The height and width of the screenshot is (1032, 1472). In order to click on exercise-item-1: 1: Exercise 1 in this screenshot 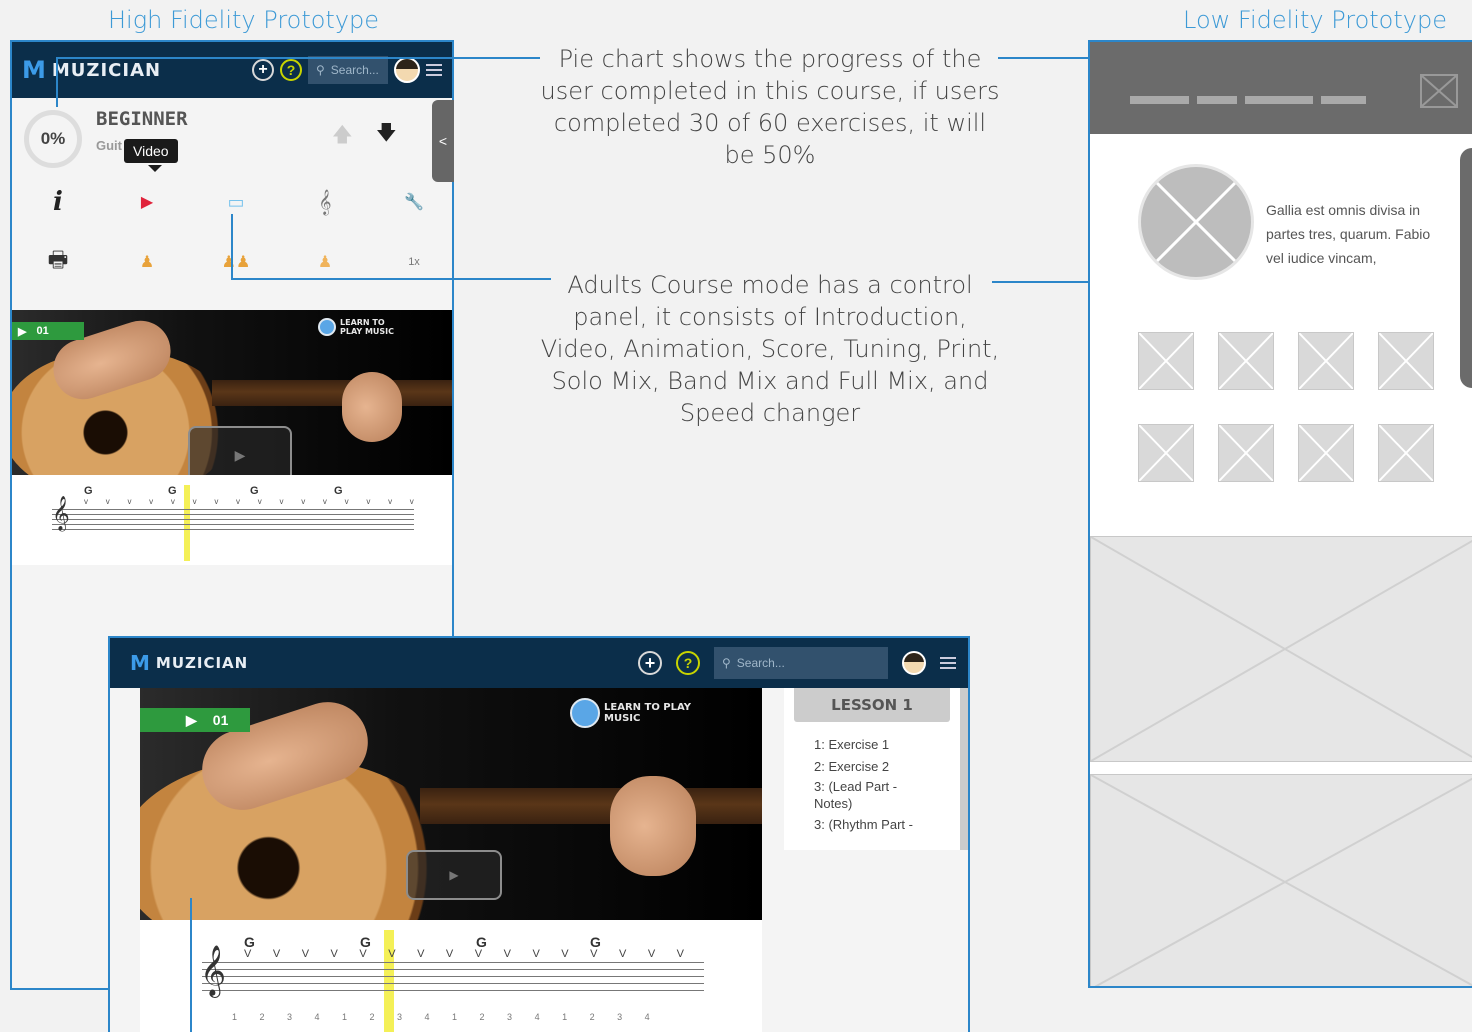, I will do `click(882, 745)`.